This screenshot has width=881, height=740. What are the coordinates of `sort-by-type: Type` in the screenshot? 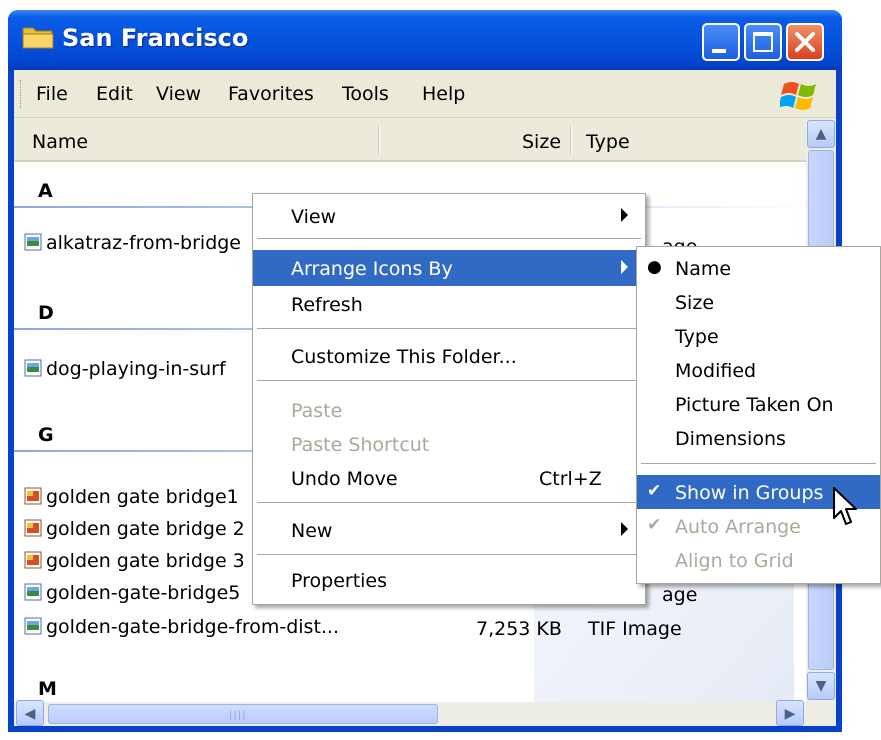 It's located at (758, 336).